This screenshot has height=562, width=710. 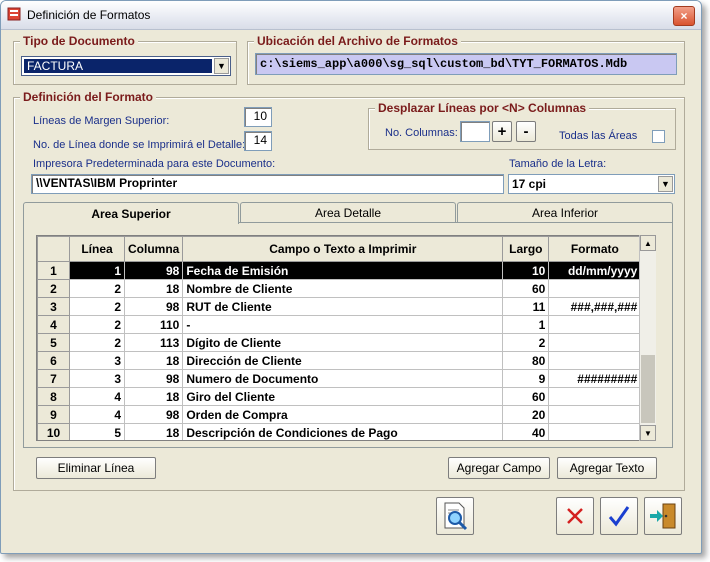 I want to click on row-header: 6, so click(x=53, y=360).